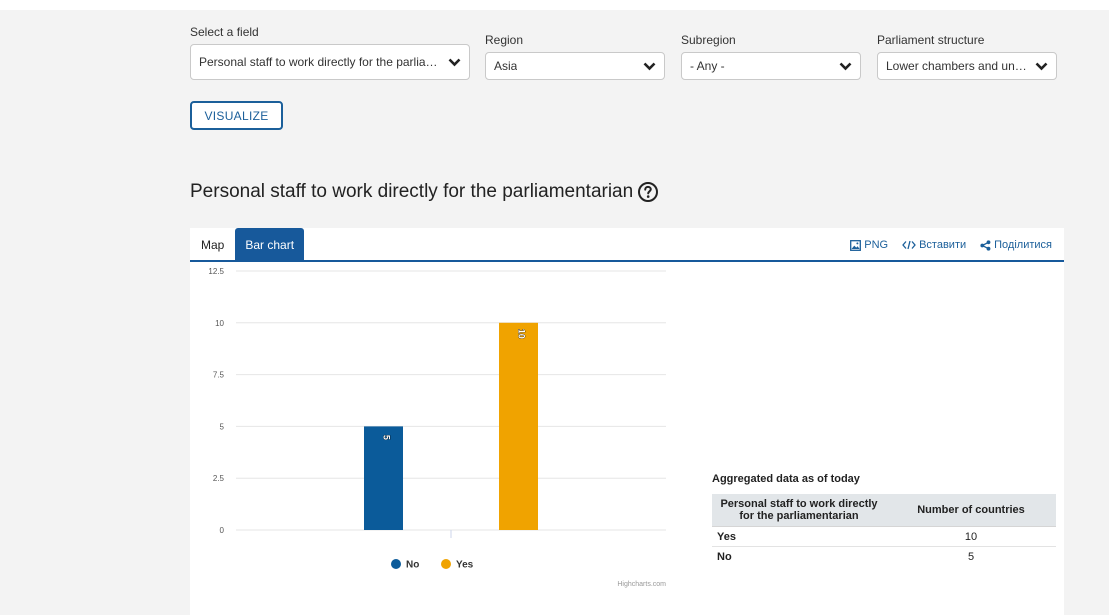 The width and height of the screenshot is (1109, 615). What do you see at coordinates (396, 564) in the screenshot?
I see `legend-no-marker` at bounding box center [396, 564].